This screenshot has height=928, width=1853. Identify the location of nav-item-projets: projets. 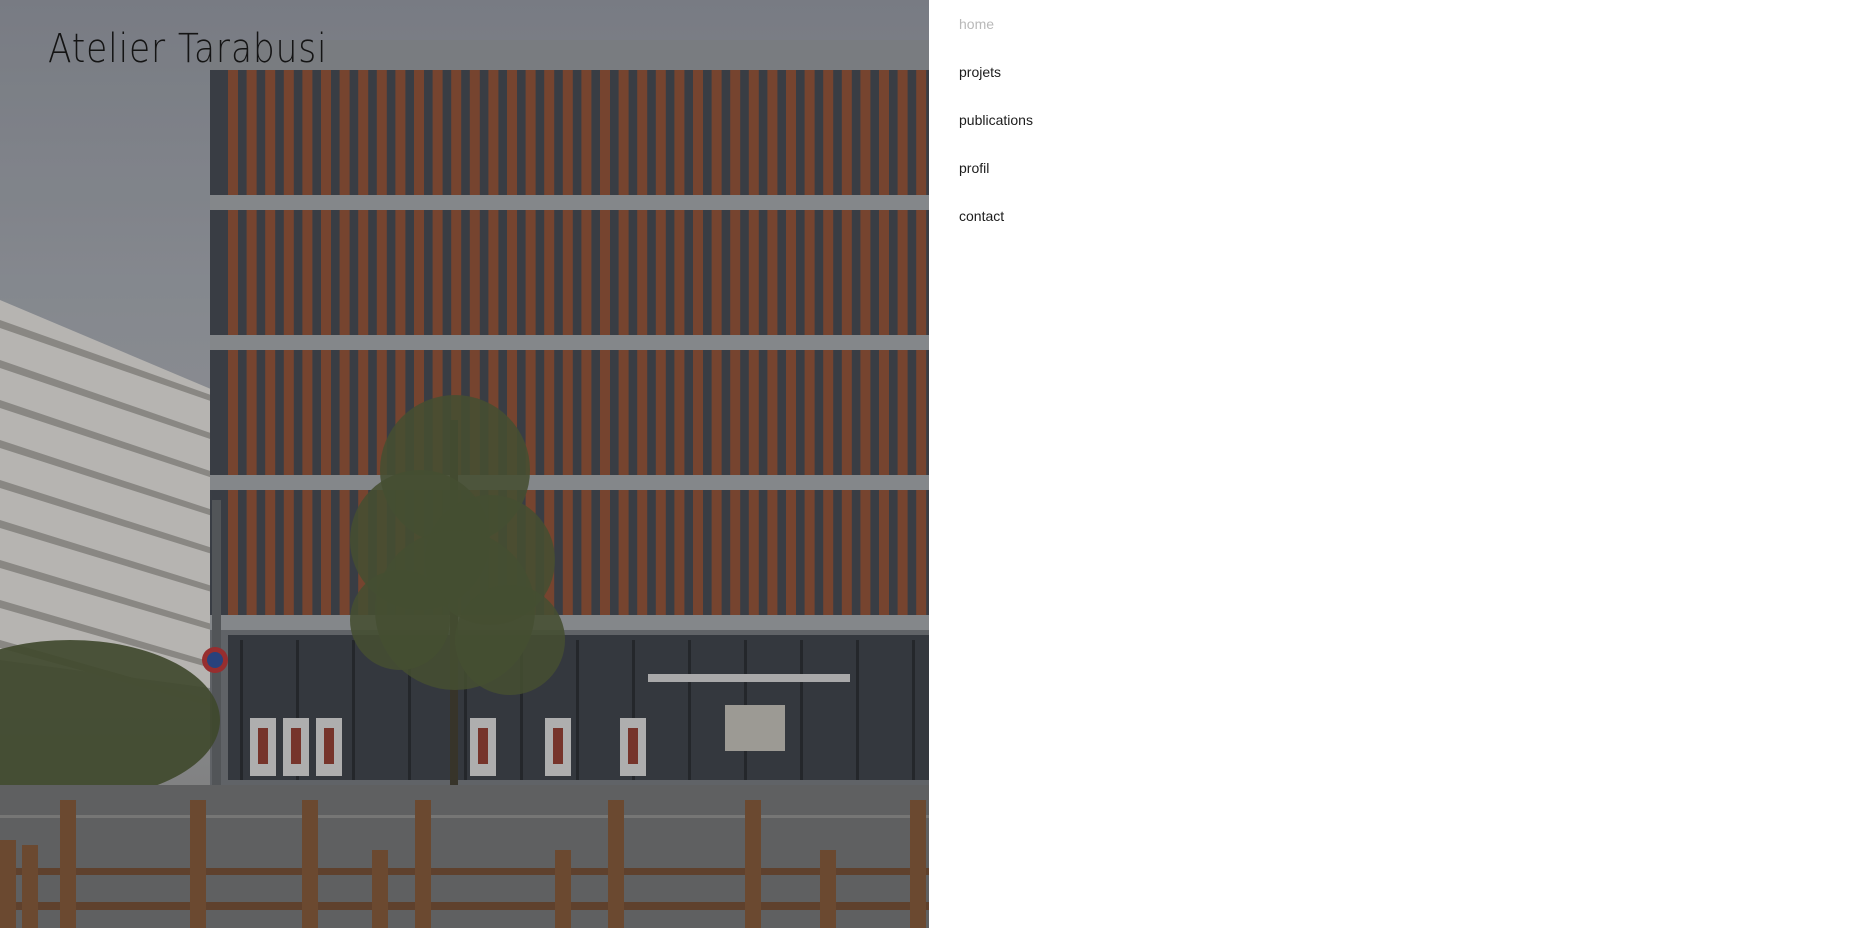
(1109, 72).